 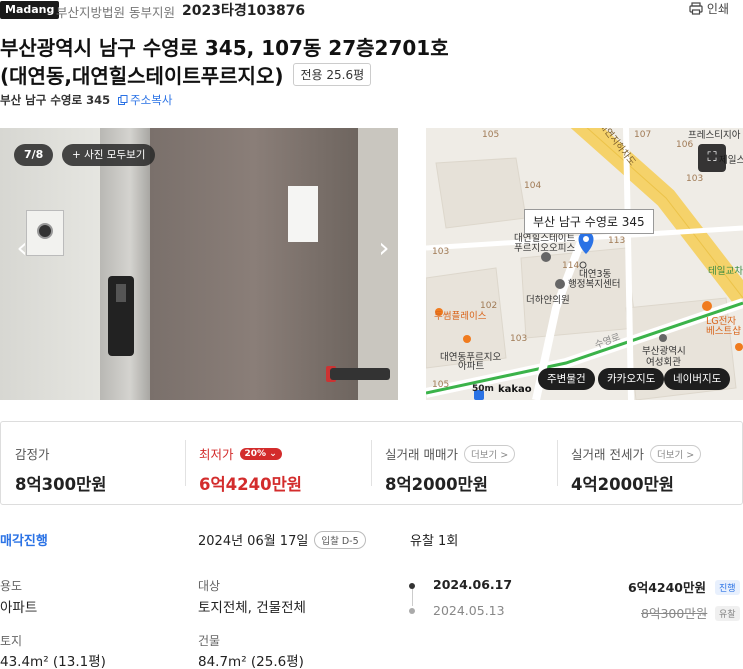 I want to click on photo-door-lock, so click(x=121, y=316).